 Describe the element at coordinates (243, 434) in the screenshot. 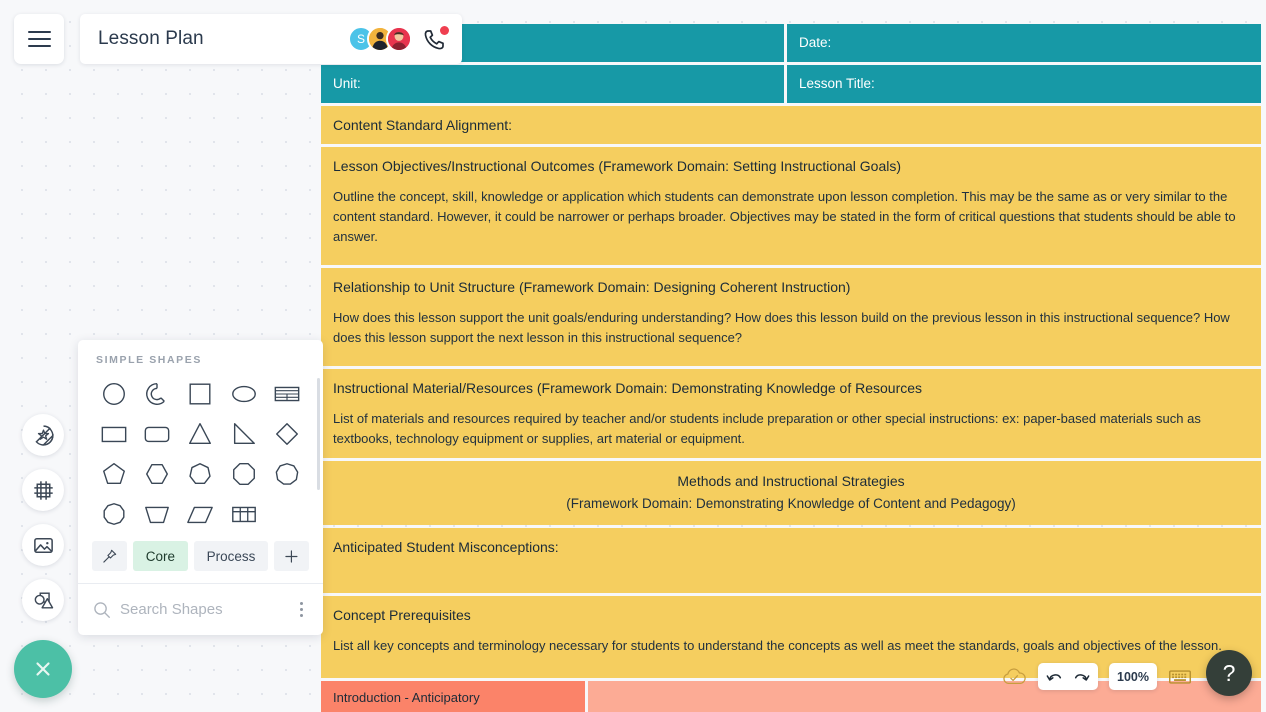

I see `right-triangle-shape` at that location.